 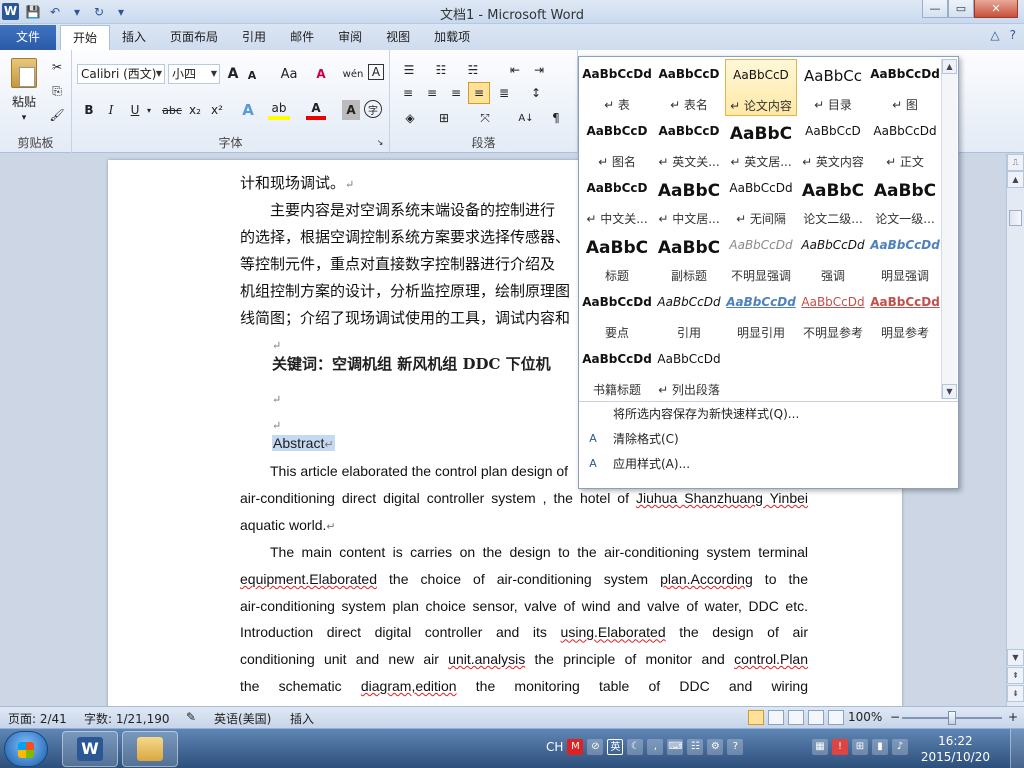 What do you see at coordinates (1013, 717) in the screenshot?
I see `zoom-in-button: +` at bounding box center [1013, 717].